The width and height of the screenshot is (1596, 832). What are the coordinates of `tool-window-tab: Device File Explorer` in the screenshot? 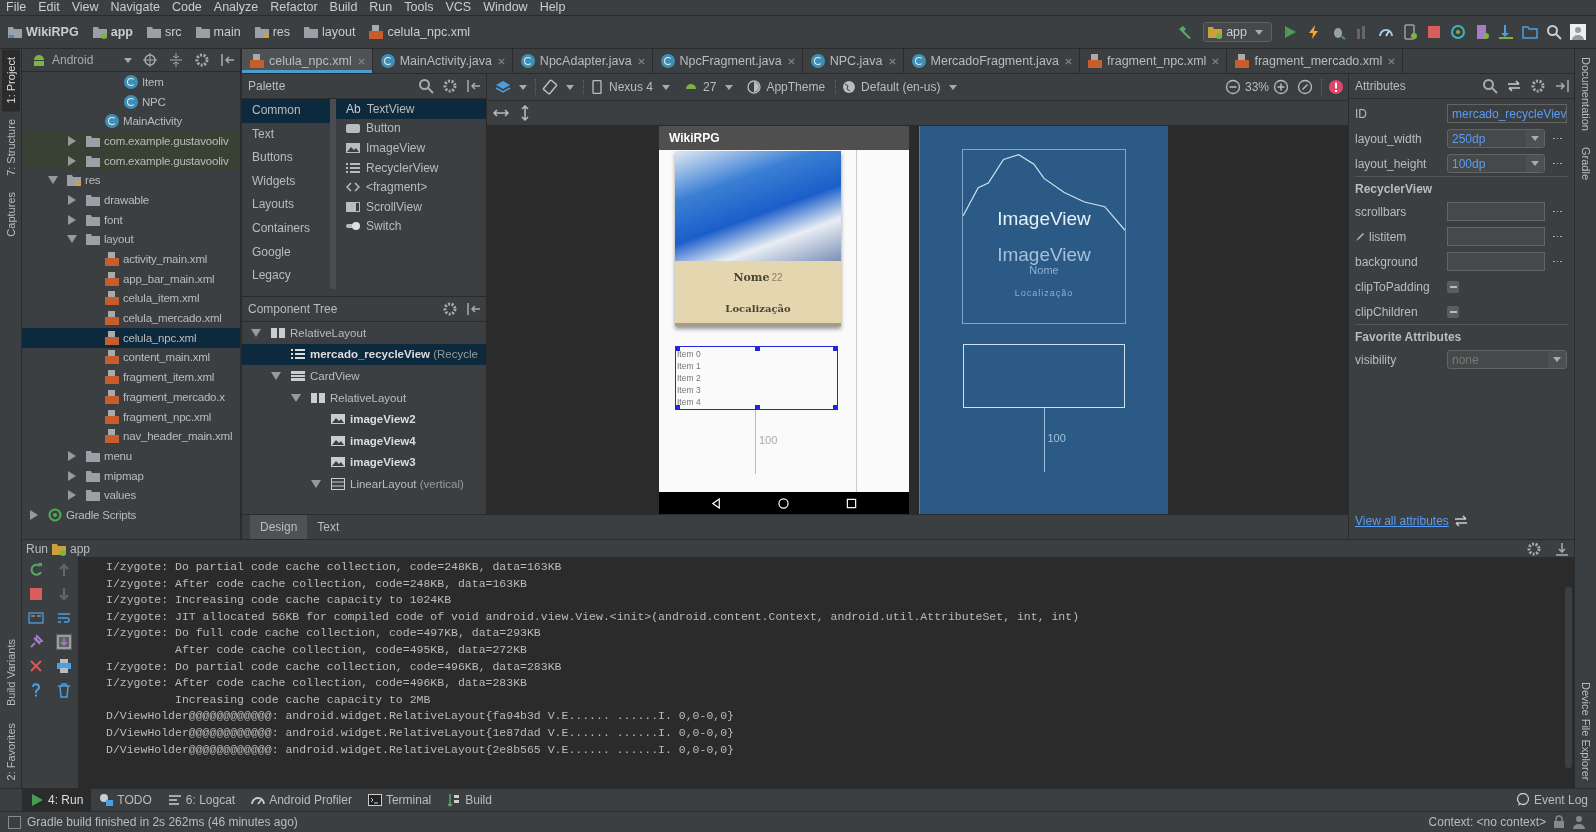 It's located at (1585, 730).